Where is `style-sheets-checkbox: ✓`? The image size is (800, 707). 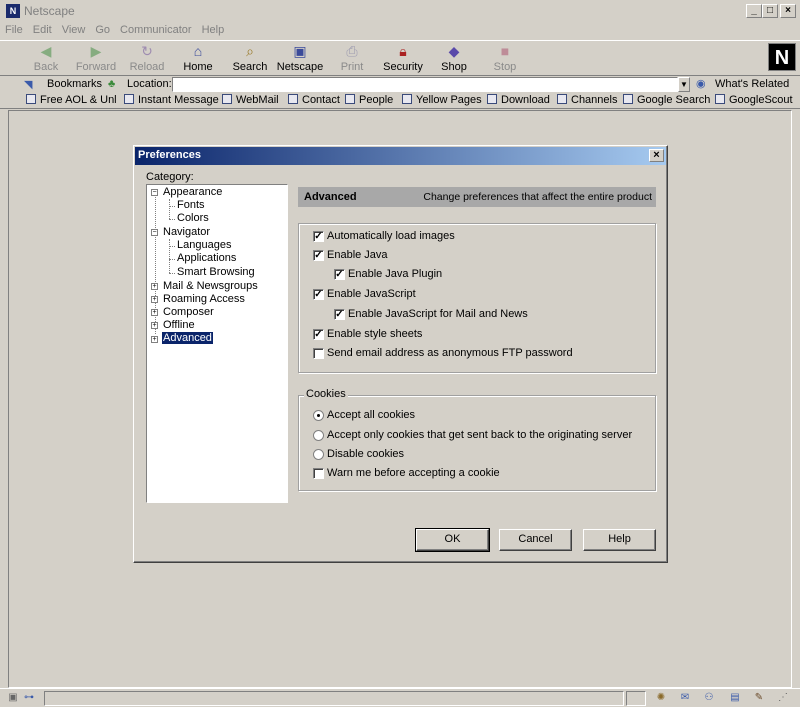 style-sheets-checkbox: ✓ is located at coordinates (318, 334).